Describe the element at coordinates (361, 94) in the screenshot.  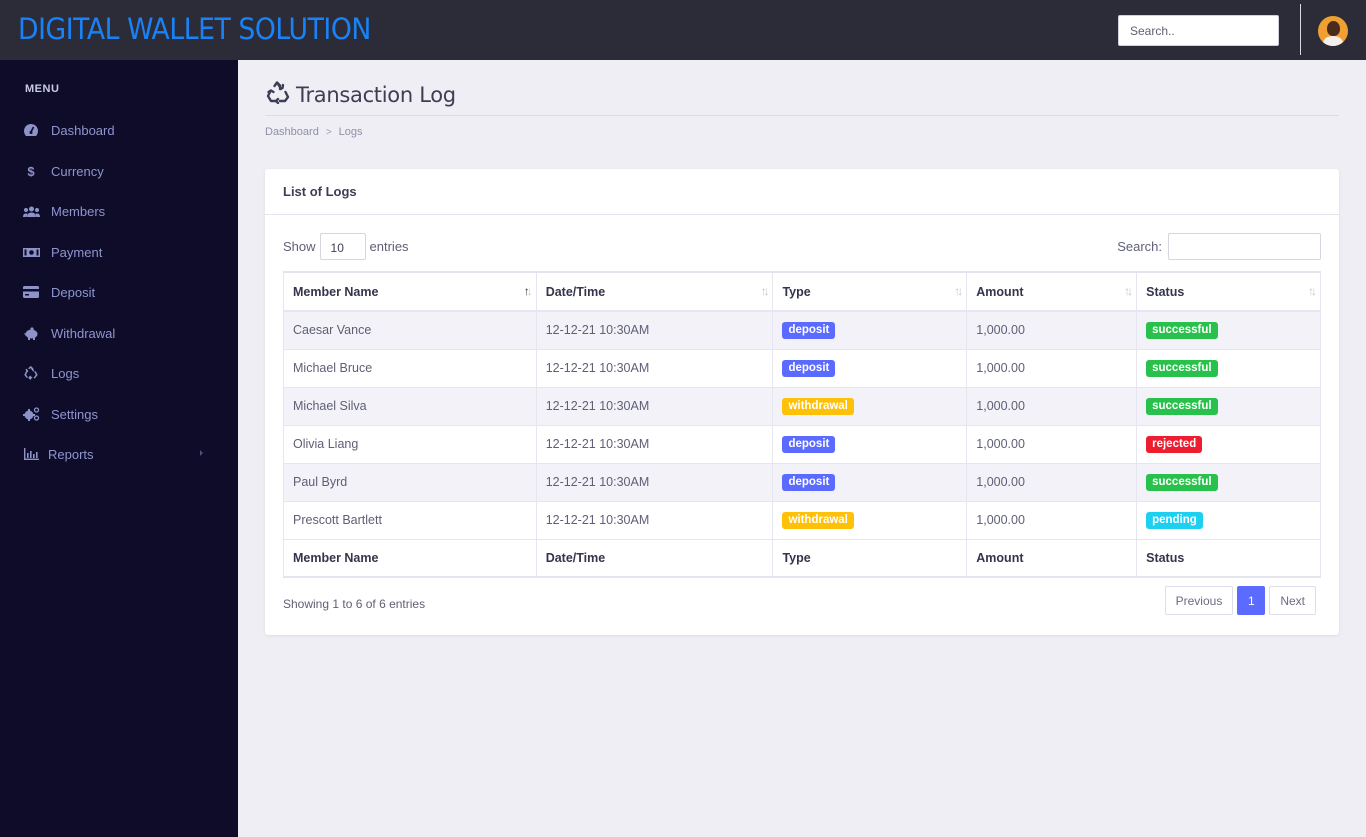
I see `page-header: Transaction Log` at that location.